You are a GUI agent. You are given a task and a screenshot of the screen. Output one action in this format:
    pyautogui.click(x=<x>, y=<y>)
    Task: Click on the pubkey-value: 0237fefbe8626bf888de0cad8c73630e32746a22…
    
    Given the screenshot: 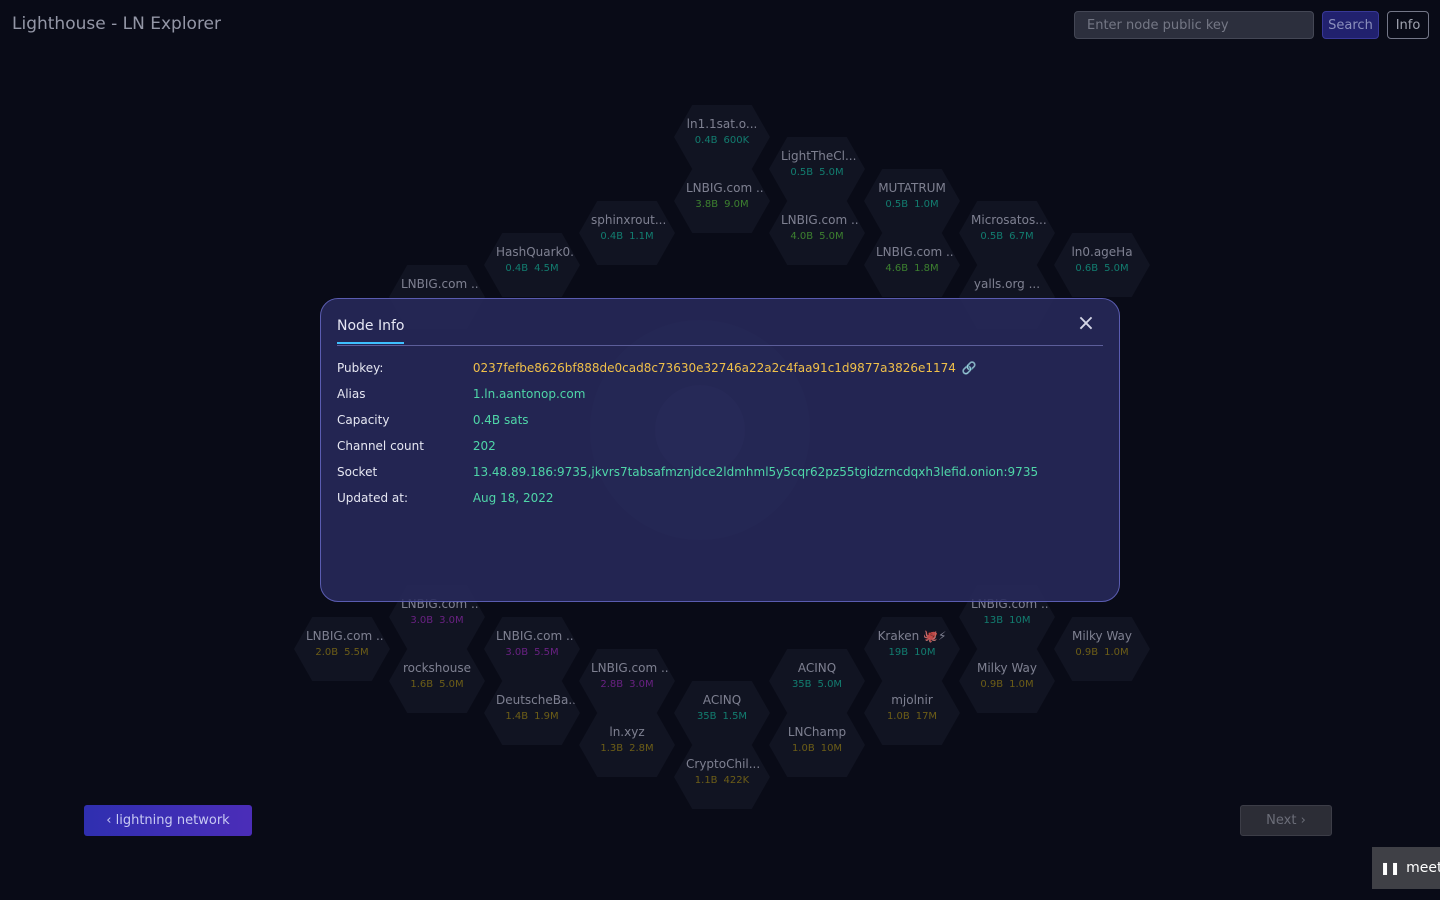 What is the action you would take?
    pyautogui.click(x=714, y=368)
    